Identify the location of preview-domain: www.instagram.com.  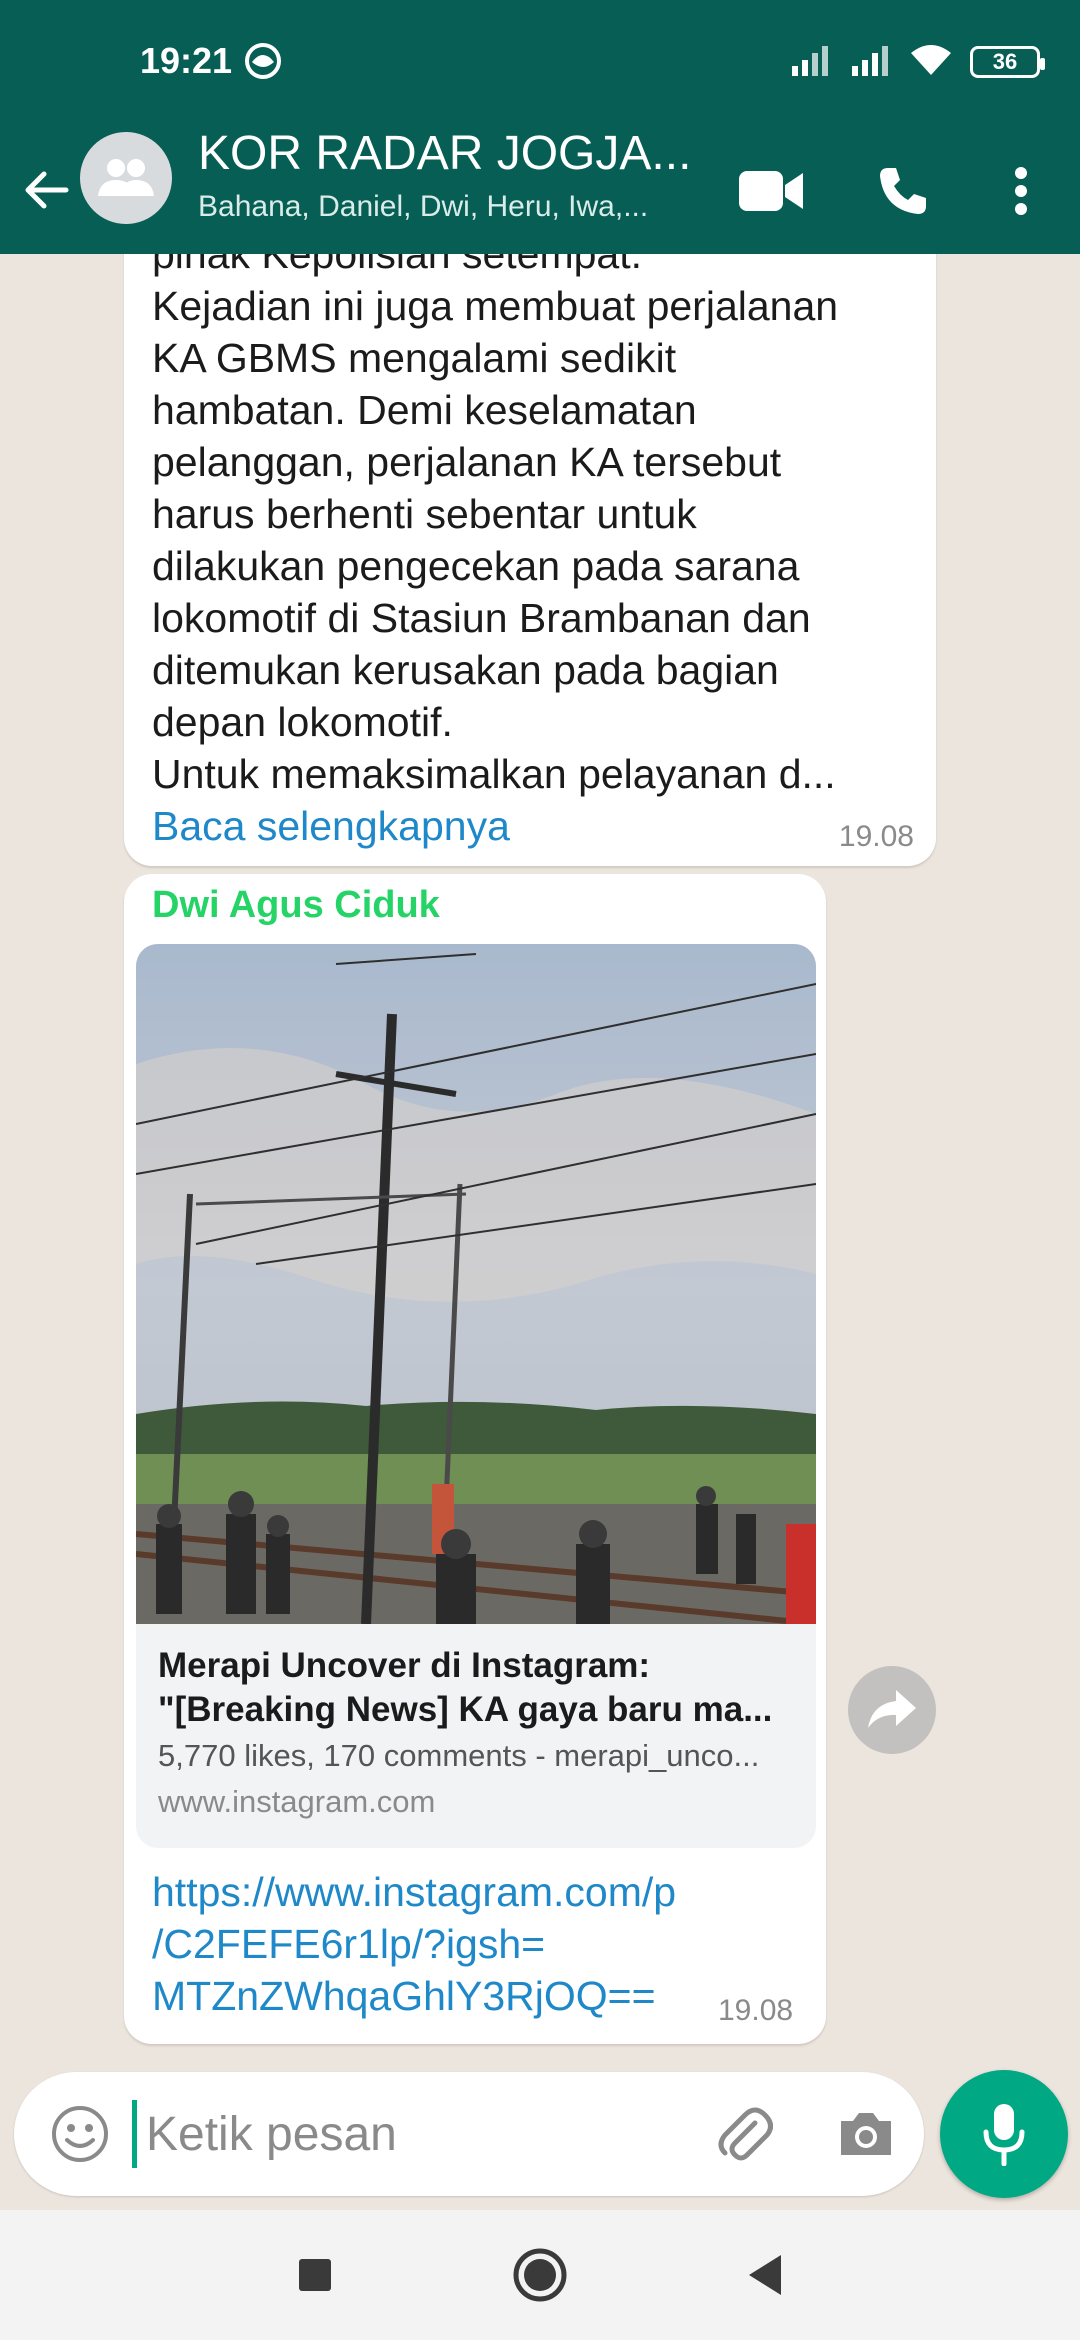
(297, 1801).